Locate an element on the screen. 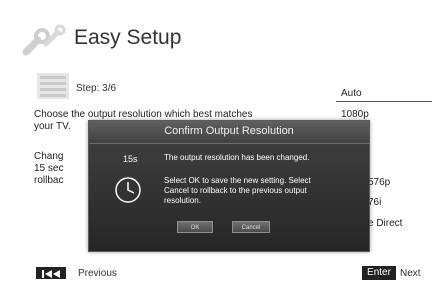 The image size is (440, 289). previous-button is located at coordinates (51, 273).